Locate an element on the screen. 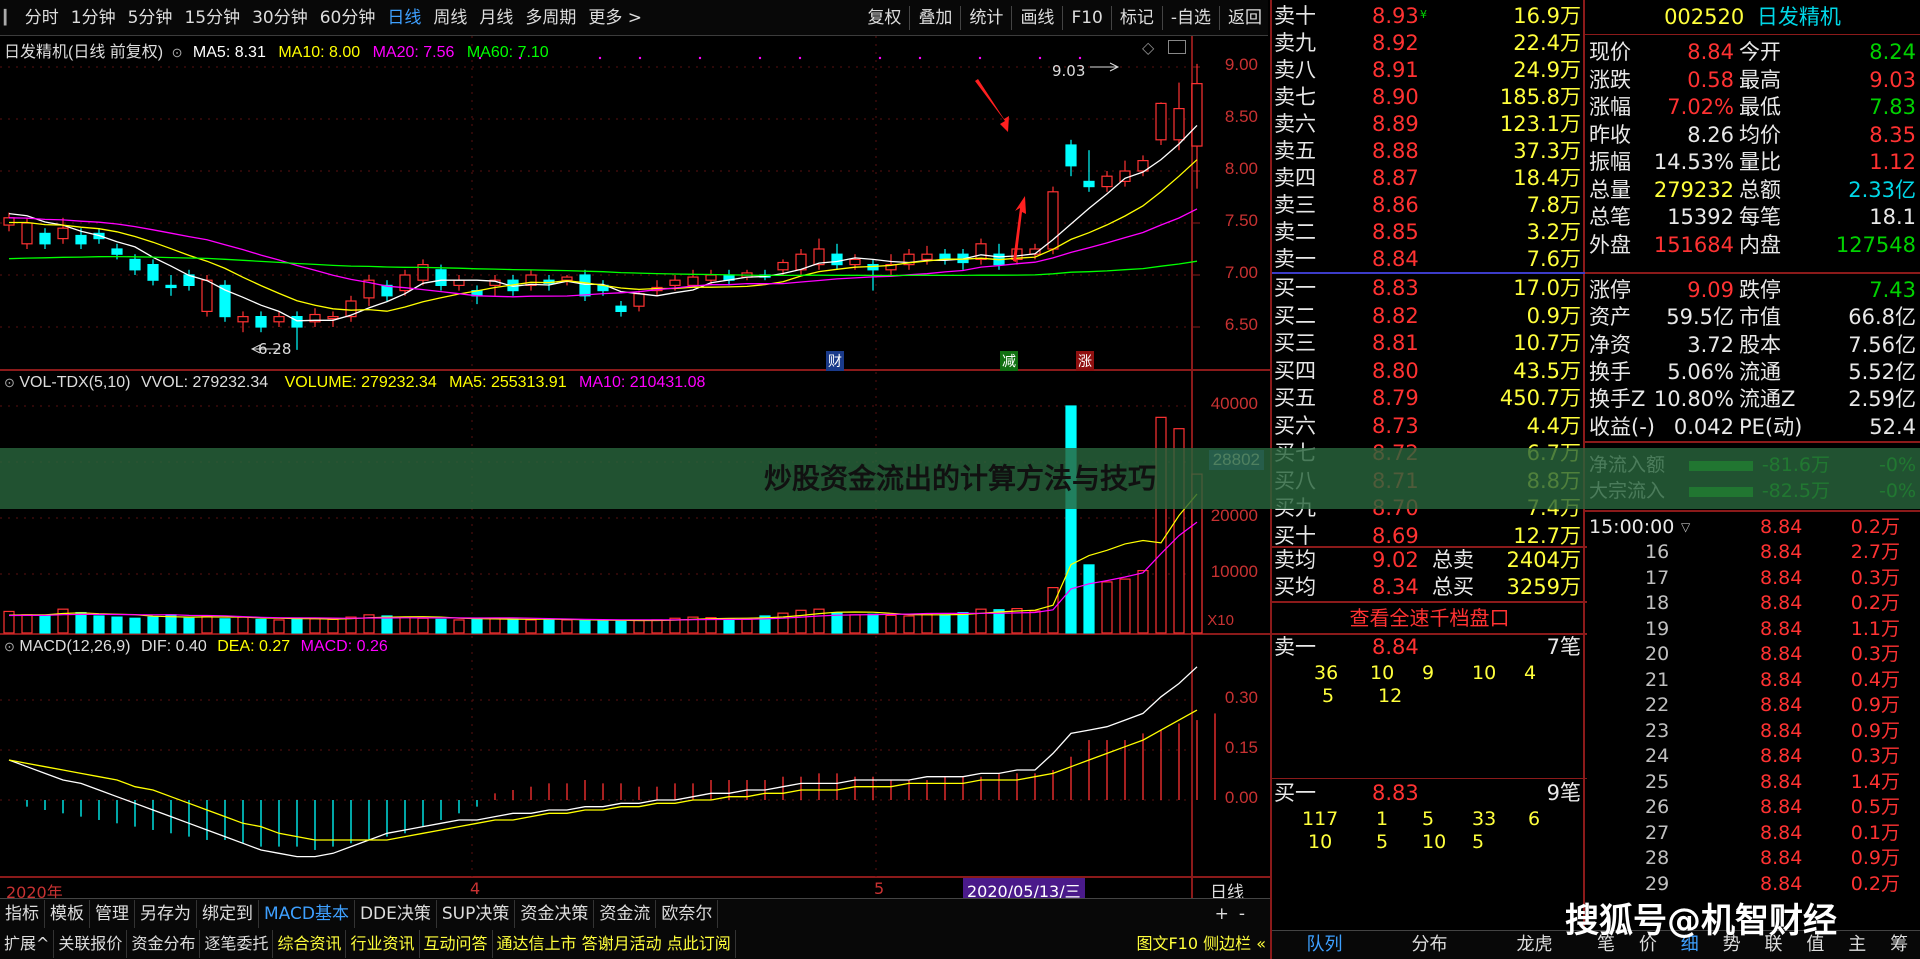  avg-sell-row: 卖均 9.02 总卖 2404万 is located at coordinates (1429, 560).